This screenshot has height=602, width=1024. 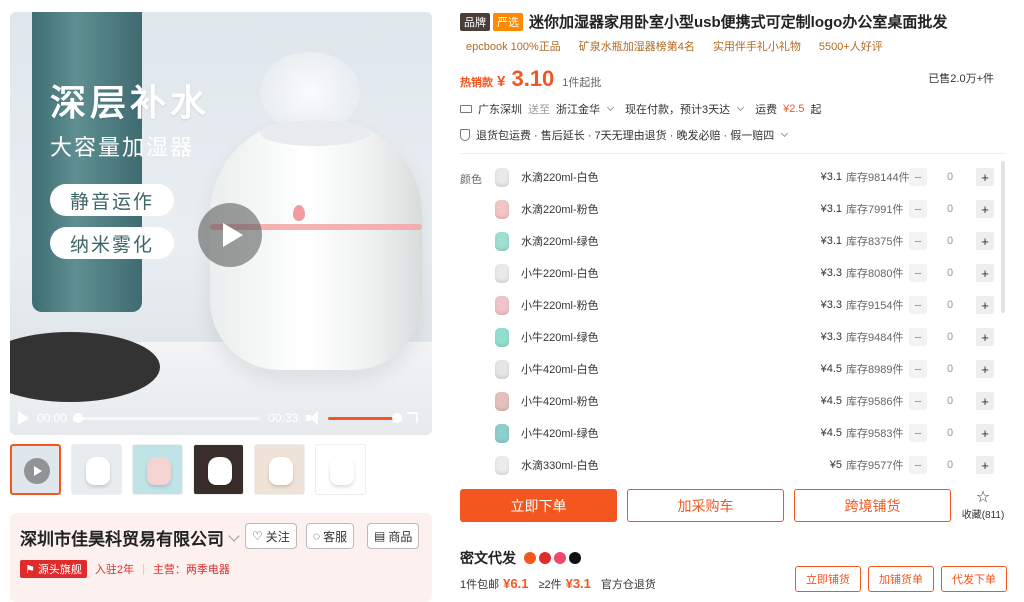 I want to click on thumbnail-video, so click(x=35, y=469).